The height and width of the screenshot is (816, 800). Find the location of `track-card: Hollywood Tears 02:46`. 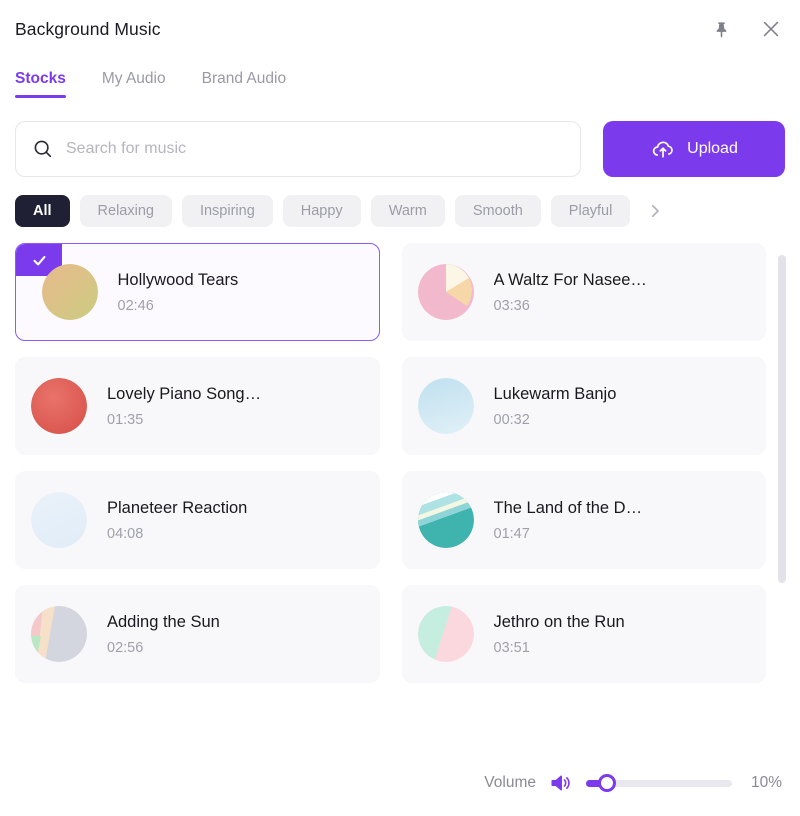

track-card: Hollywood Tears 02:46 is located at coordinates (197, 292).